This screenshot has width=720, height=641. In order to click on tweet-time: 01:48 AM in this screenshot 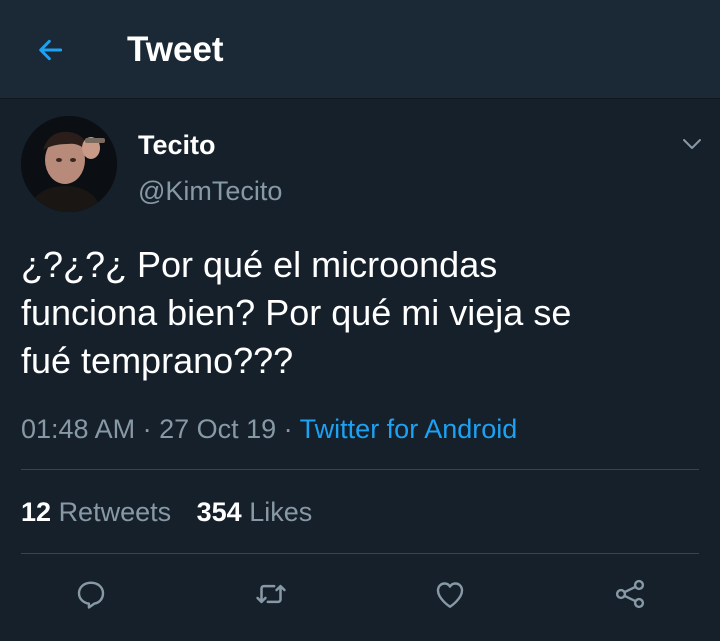, I will do `click(78, 429)`.